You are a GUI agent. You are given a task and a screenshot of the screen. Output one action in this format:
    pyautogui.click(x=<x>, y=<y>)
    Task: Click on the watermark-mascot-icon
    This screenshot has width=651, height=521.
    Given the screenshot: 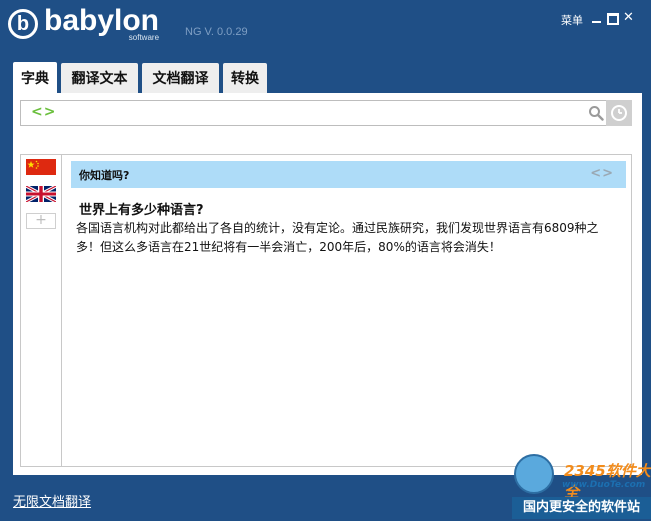 What is the action you would take?
    pyautogui.click(x=534, y=474)
    